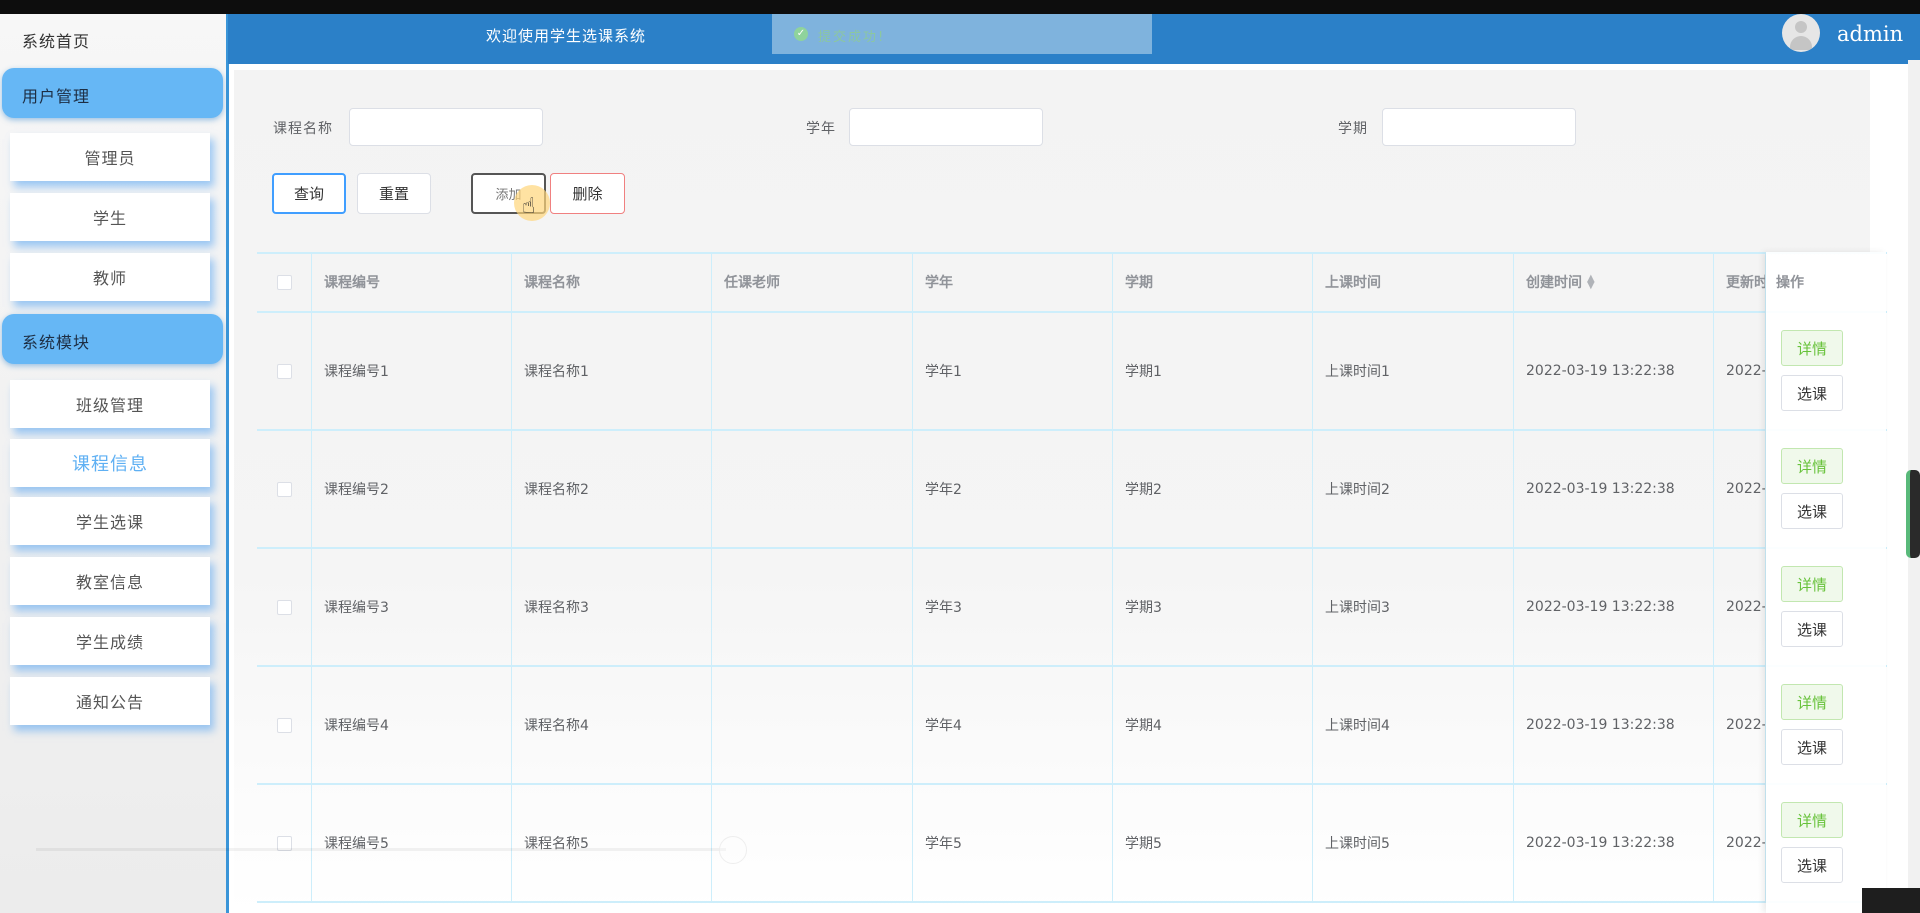  What do you see at coordinates (1870, 34) in the screenshot?
I see `username-label: admin` at bounding box center [1870, 34].